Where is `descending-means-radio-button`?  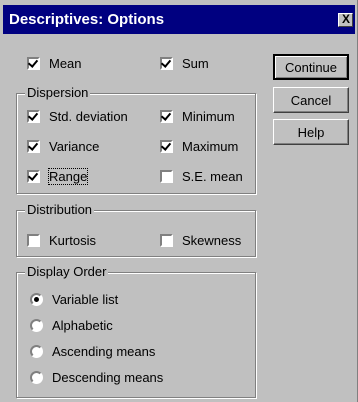 descending-means-radio-button is located at coordinates (36, 377).